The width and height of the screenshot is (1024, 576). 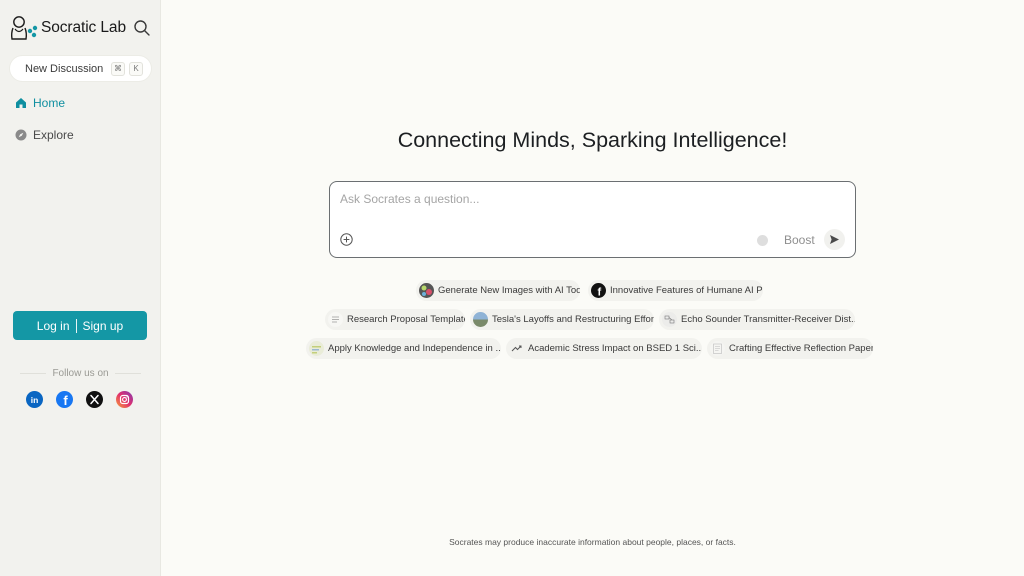 I want to click on suggestion-chip: f Innovative Features of Humane AI Pin, so click(x=675, y=290).